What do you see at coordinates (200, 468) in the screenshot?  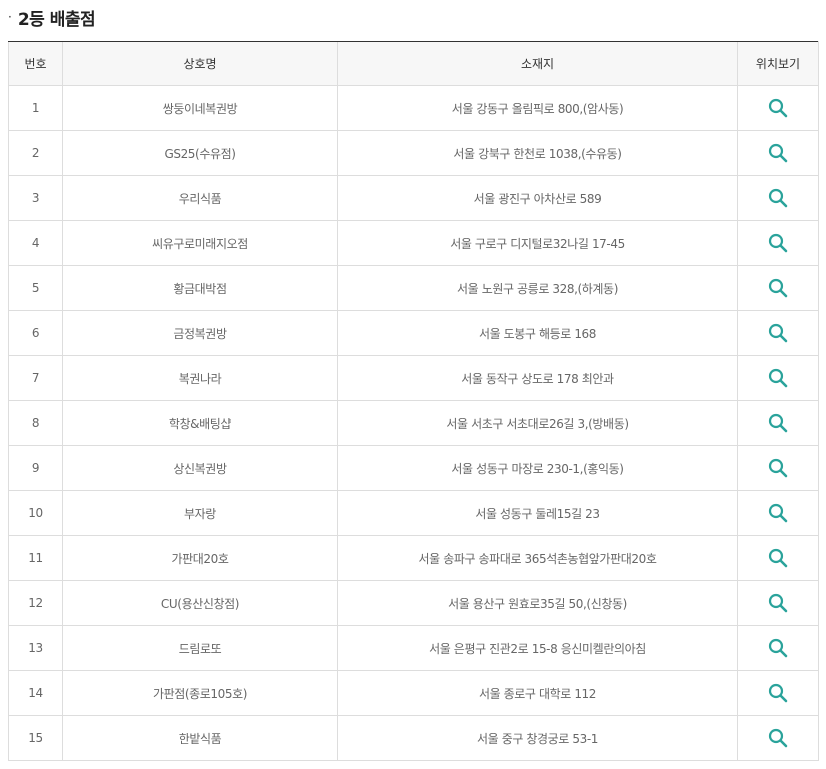 I see `cell-name: 상신복권방` at bounding box center [200, 468].